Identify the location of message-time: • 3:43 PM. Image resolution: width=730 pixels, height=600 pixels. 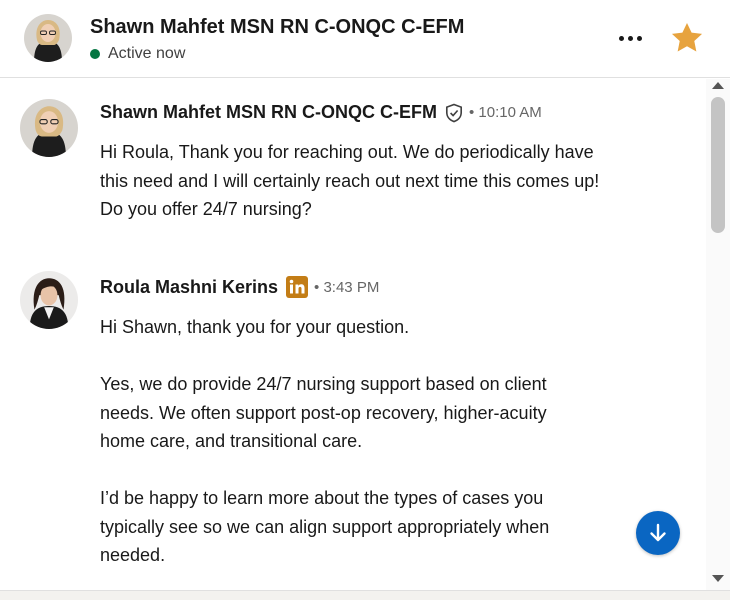
(347, 287).